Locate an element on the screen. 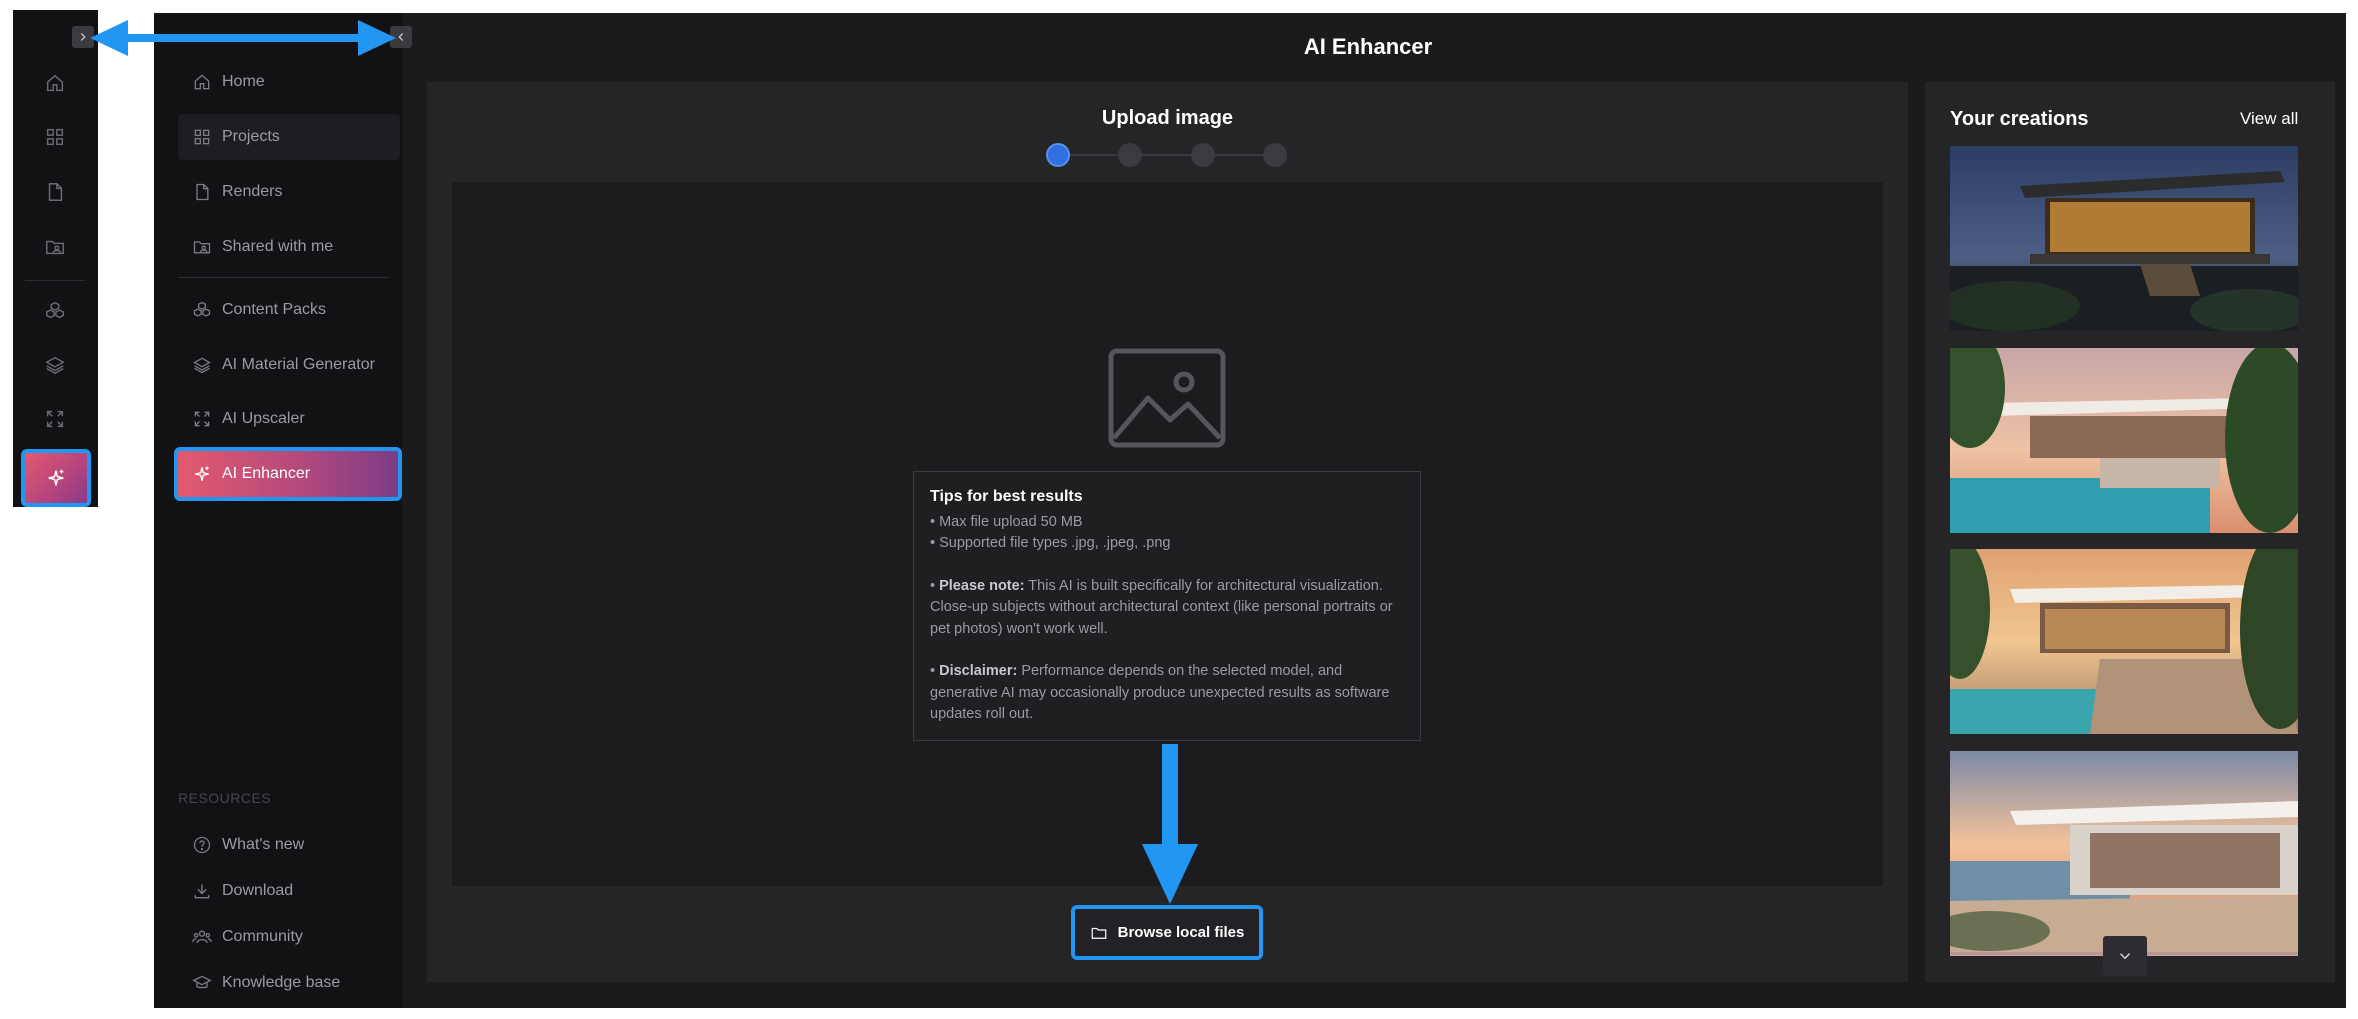 This screenshot has height=1019, width=2358. sidebar-item-label: Shared with me is located at coordinates (278, 246).